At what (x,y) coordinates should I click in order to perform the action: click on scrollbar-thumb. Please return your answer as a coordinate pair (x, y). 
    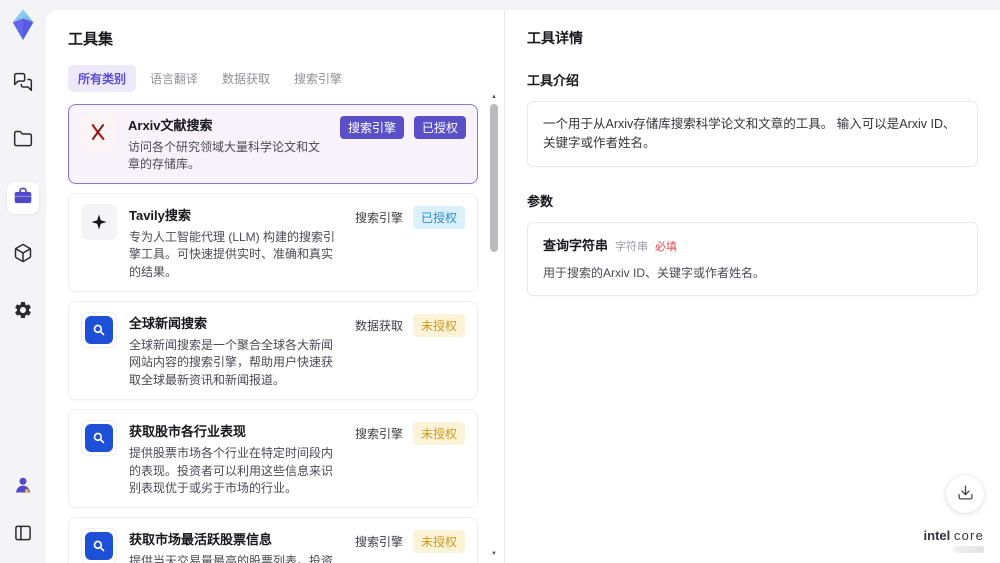
    Looking at the image, I should click on (494, 178).